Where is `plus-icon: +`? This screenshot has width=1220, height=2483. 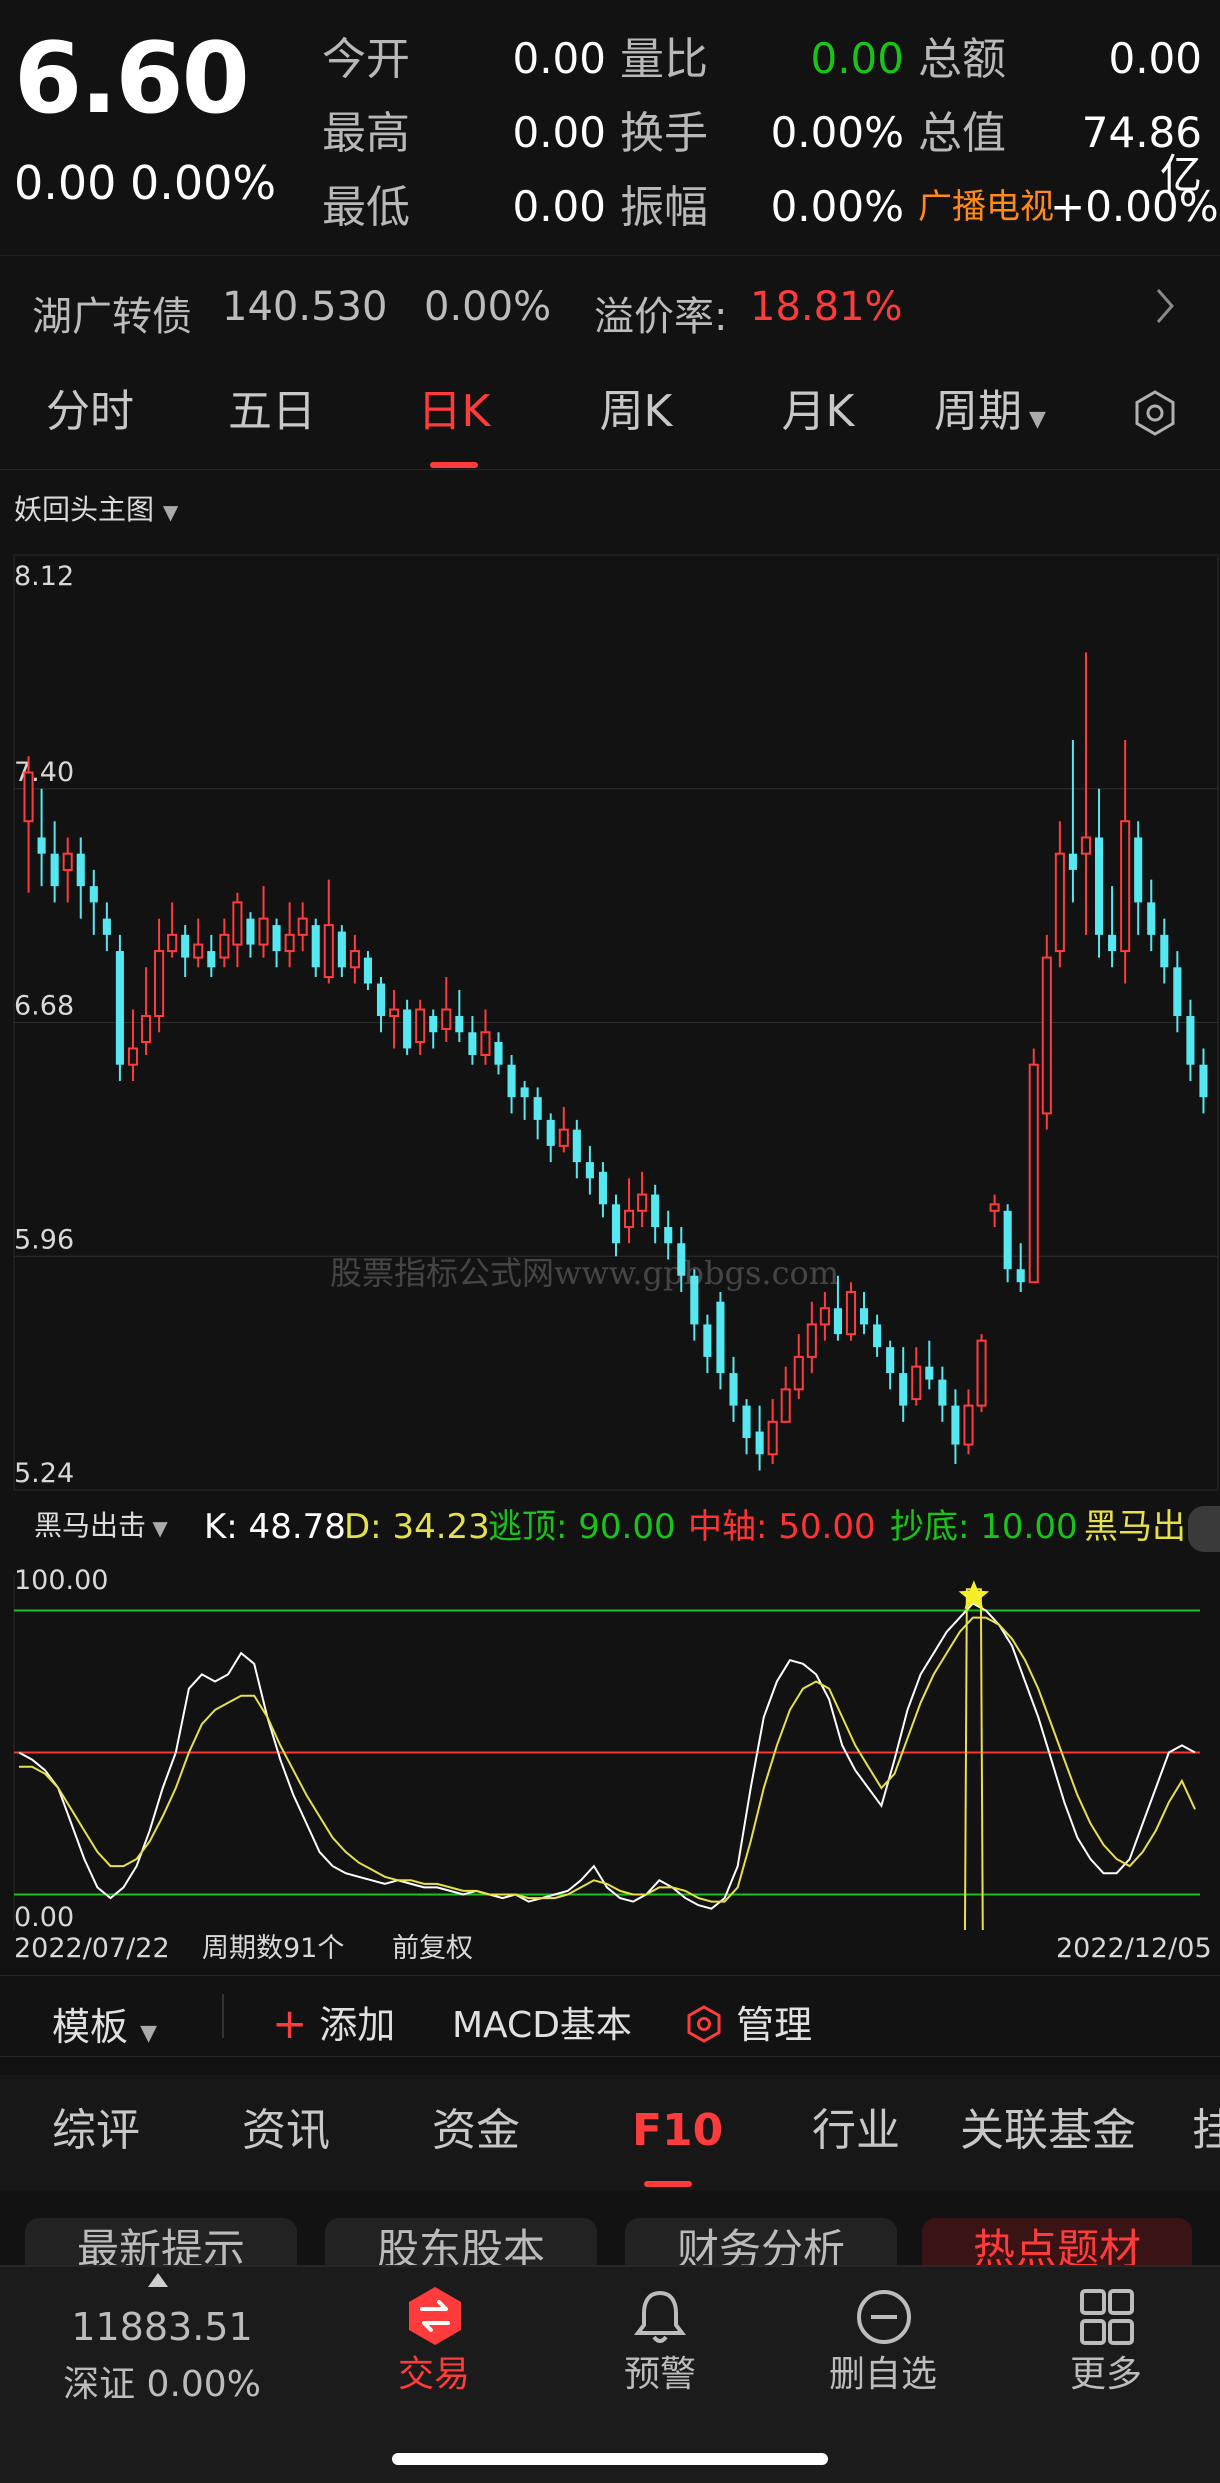 plus-icon: + is located at coordinates (290, 2023).